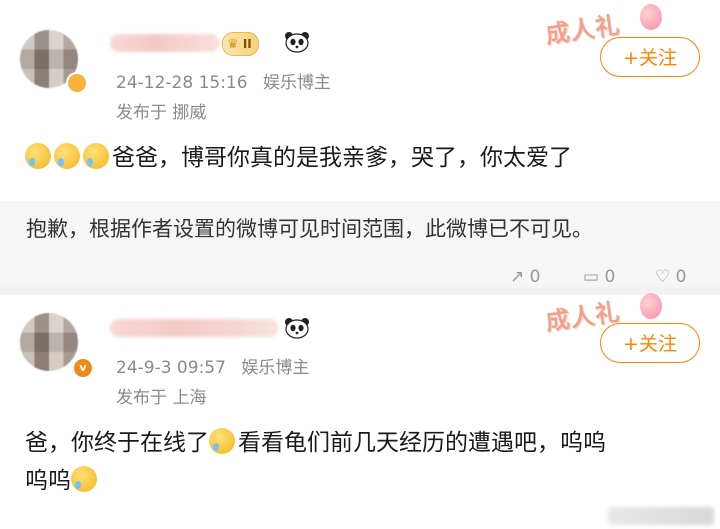  Describe the element at coordinates (83, 368) in the screenshot. I see `verified-badge: v` at that location.